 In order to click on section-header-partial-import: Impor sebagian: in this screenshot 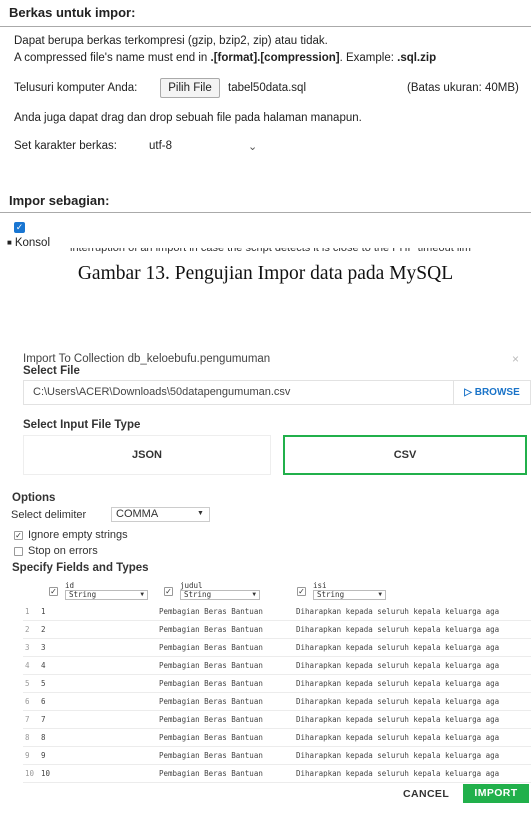, I will do `click(265, 200)`.